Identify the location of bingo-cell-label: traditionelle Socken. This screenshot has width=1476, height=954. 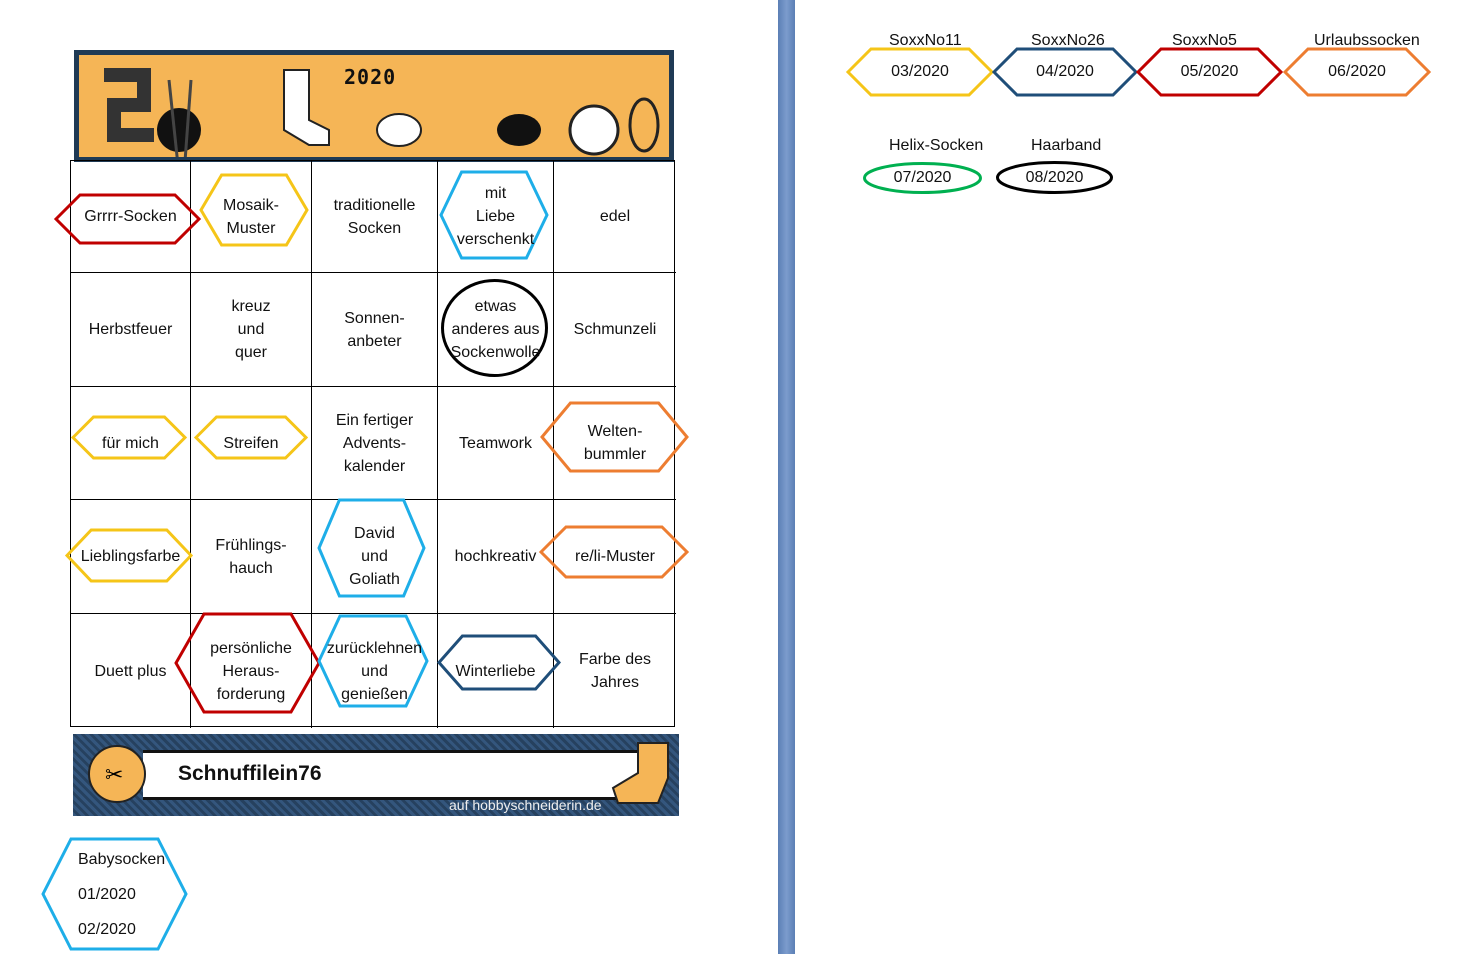
(374, 216).